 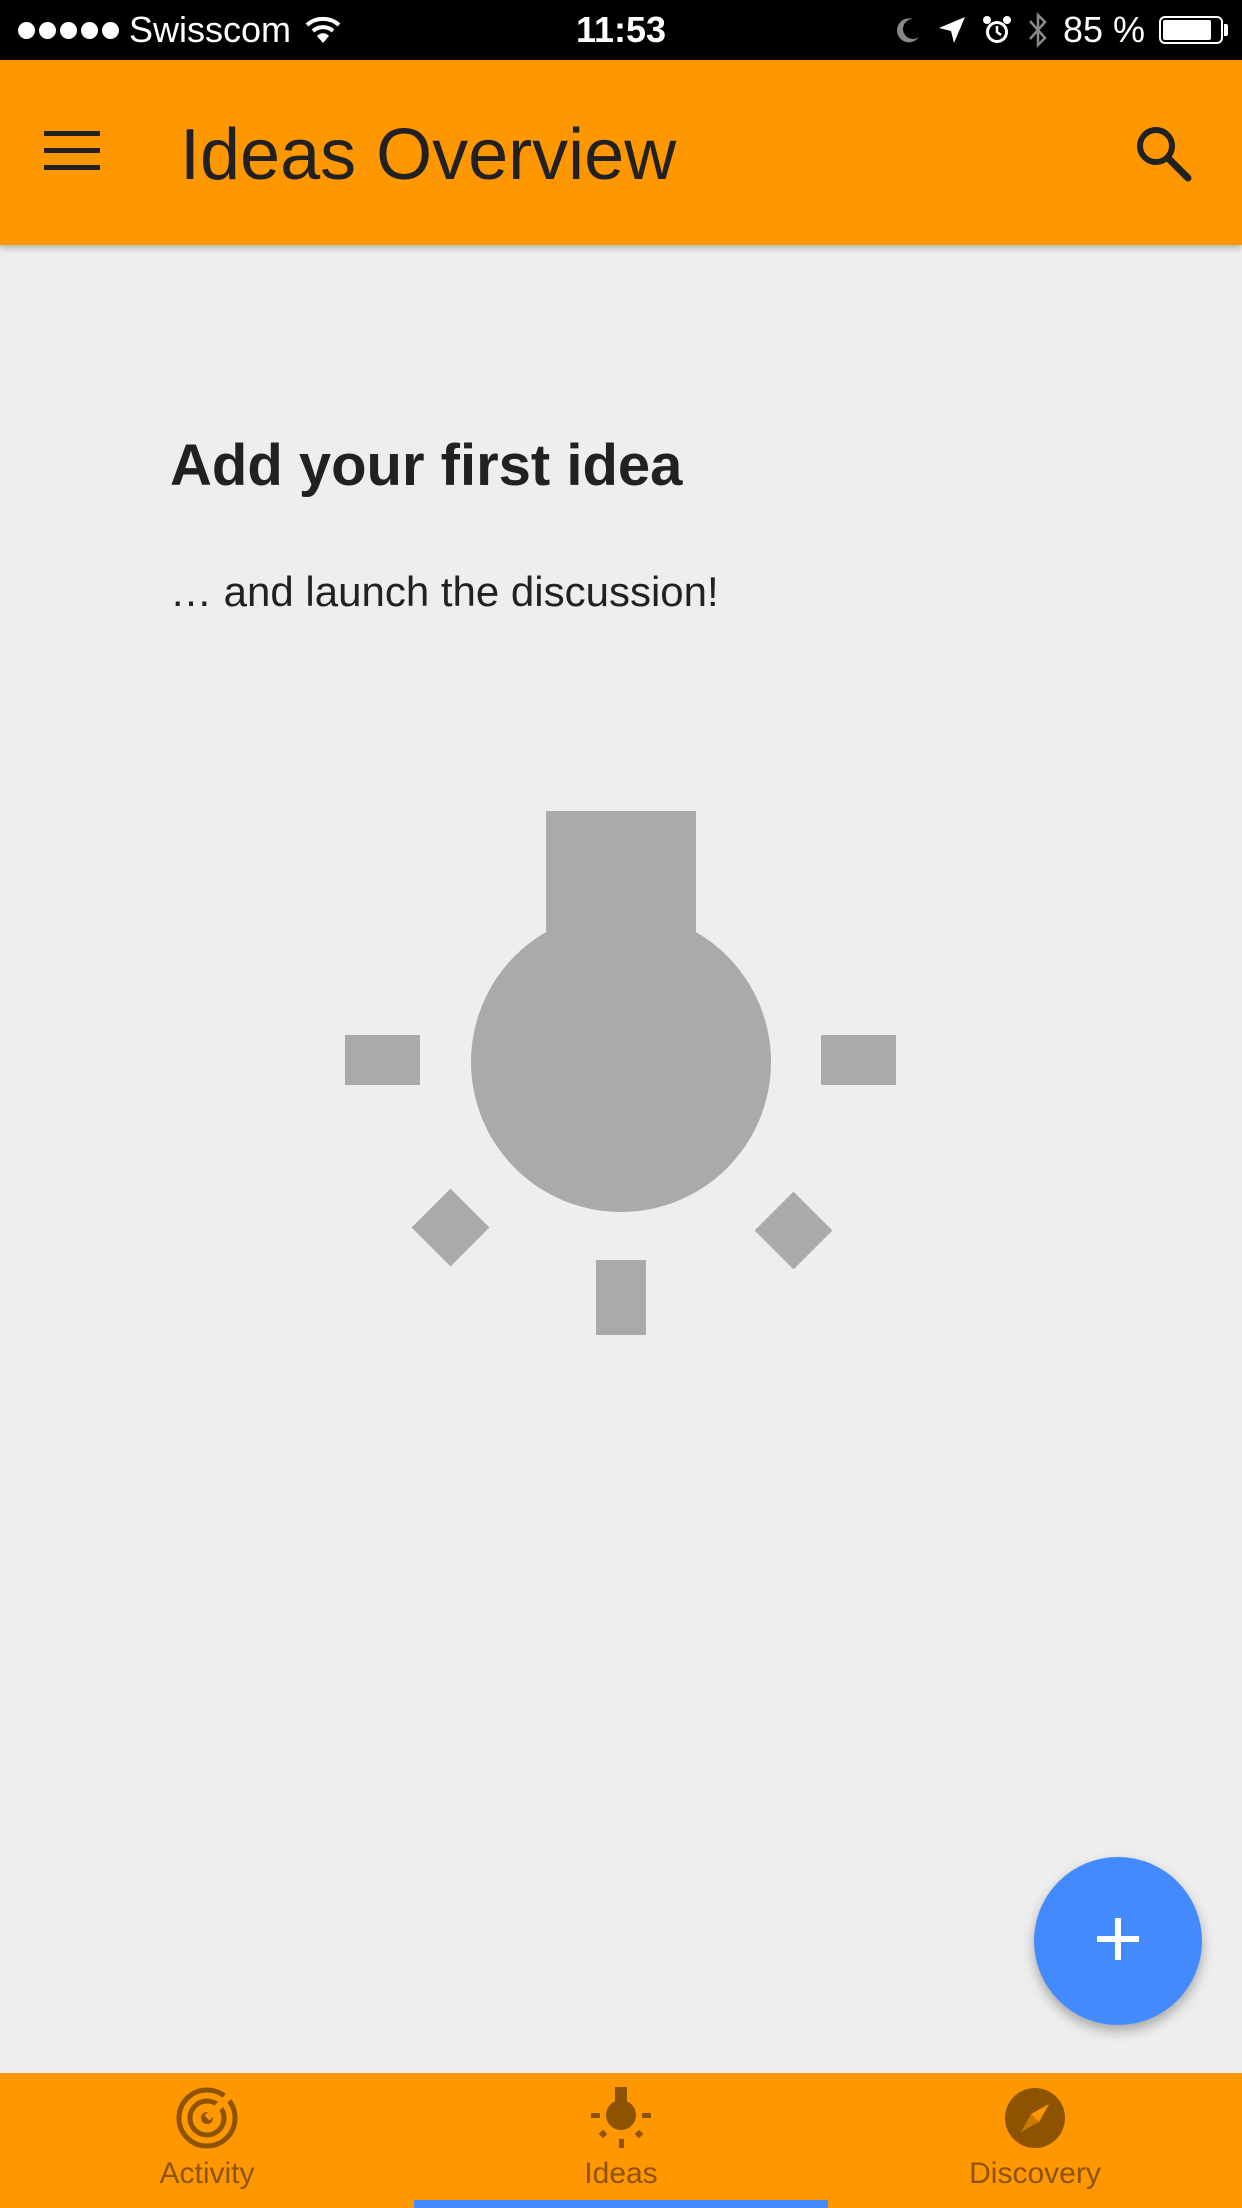 I want to click on search-icon, so click(x=1163, y=155).